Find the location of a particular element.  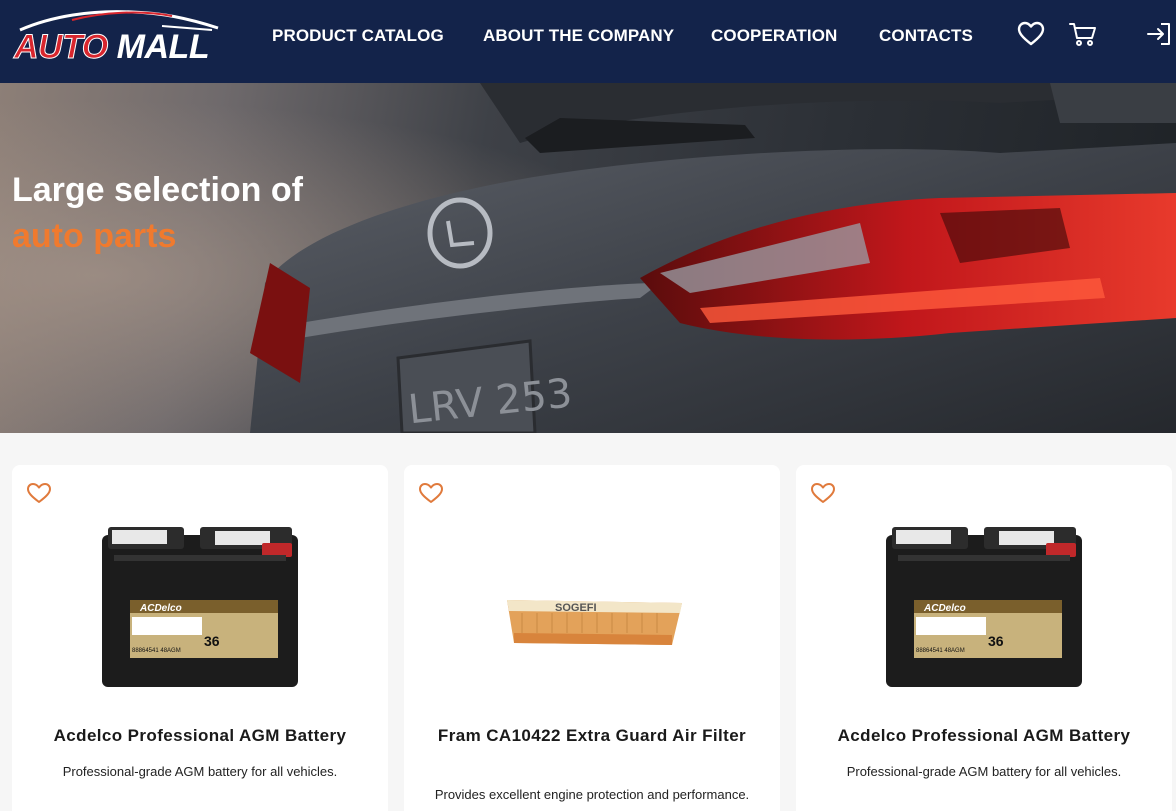

cart-button is located at coordinates (1083, 34).